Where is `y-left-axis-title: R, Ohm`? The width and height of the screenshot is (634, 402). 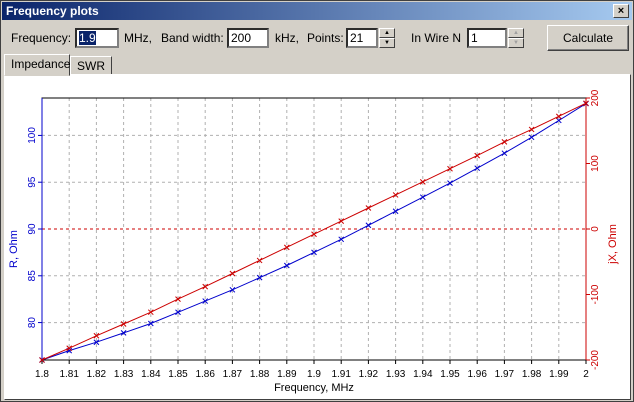 y-left-axis-title: R, Ohm is located at coordinates (14, 249).